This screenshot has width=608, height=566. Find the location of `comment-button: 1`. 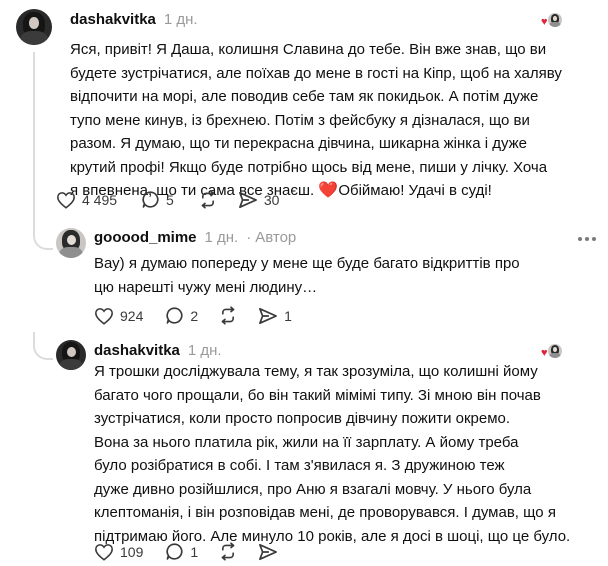

comment-button: 1 is located at coordinates (181, 551).